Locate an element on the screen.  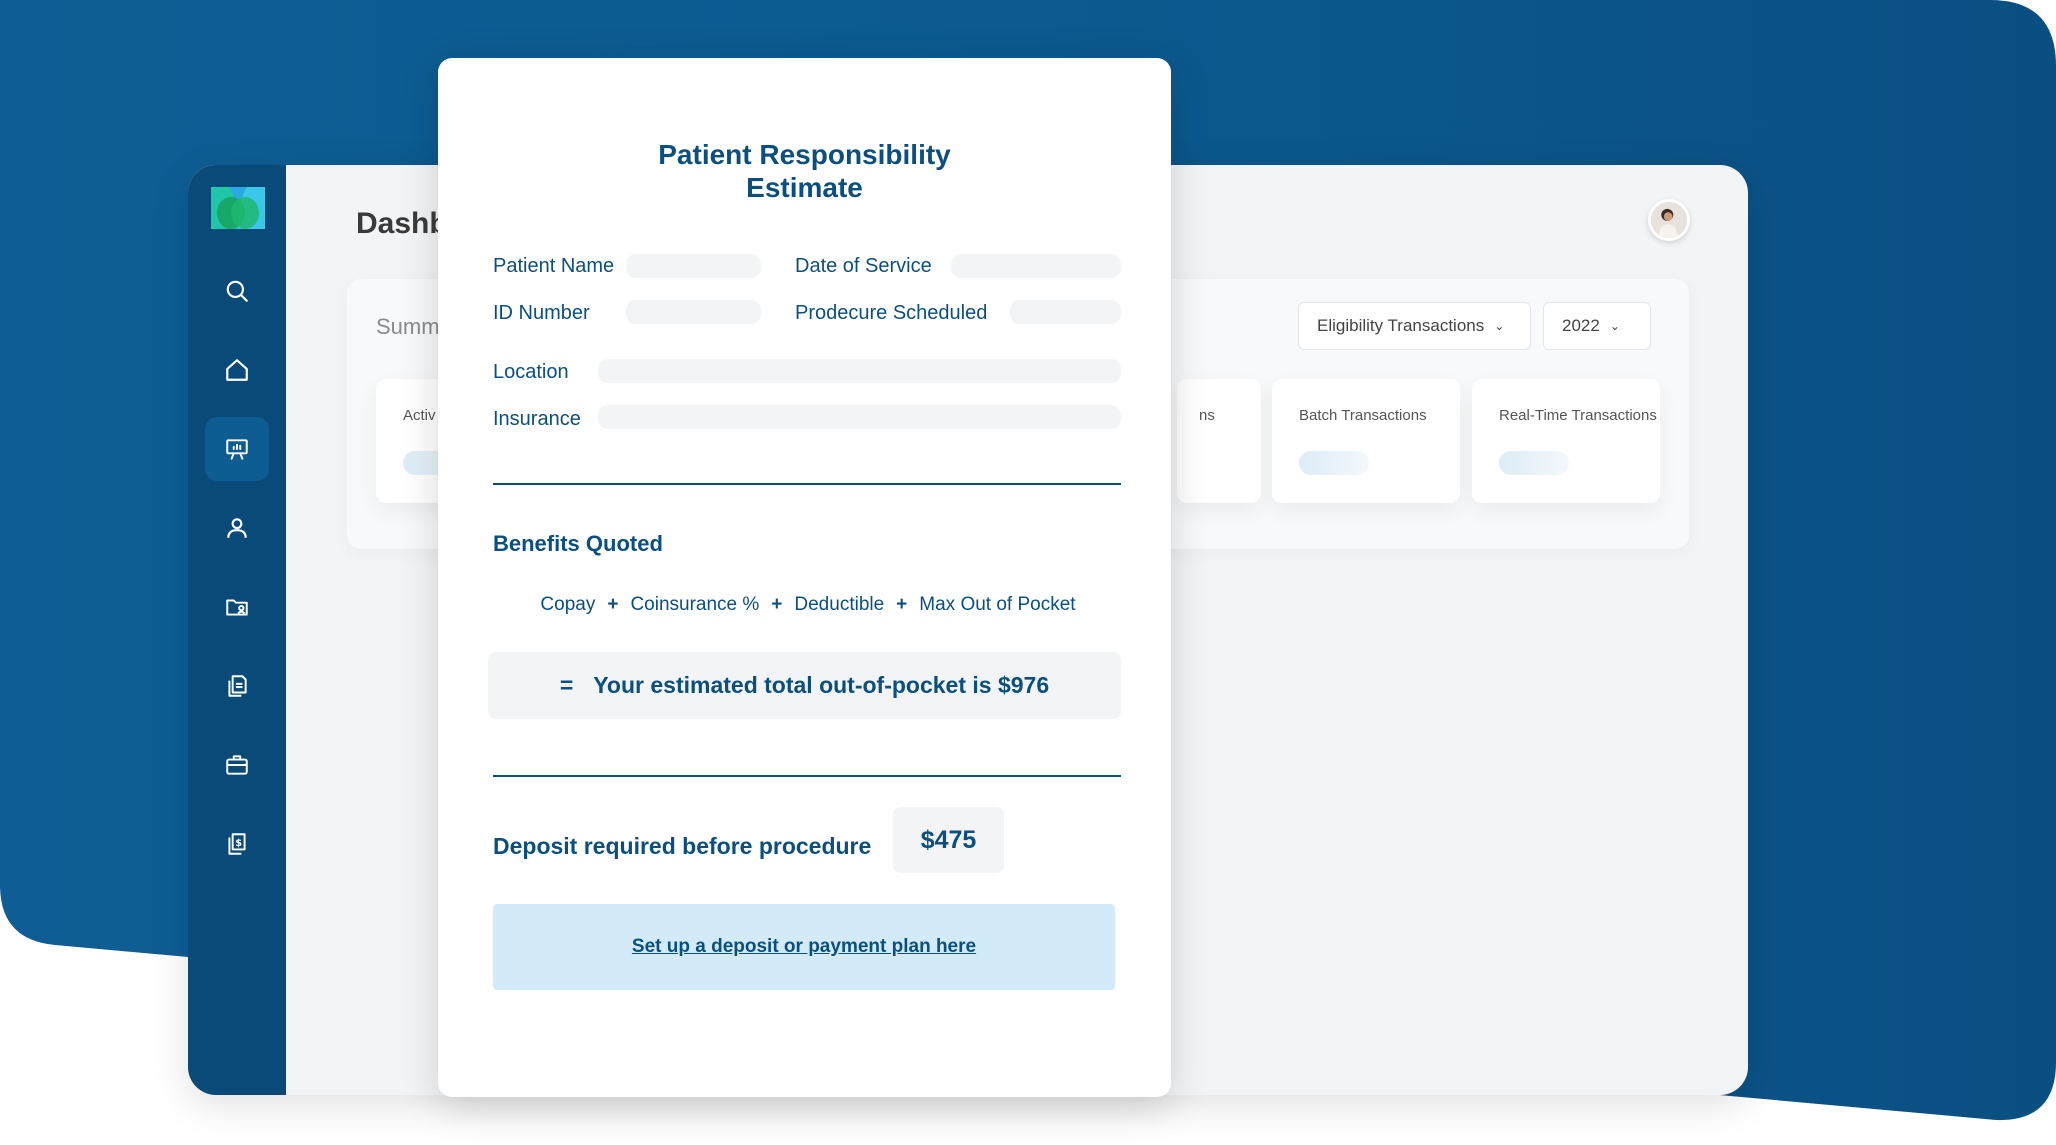
max-out-of-pocket-label: Max Out of Pocket is located at coordinates (997, 604).